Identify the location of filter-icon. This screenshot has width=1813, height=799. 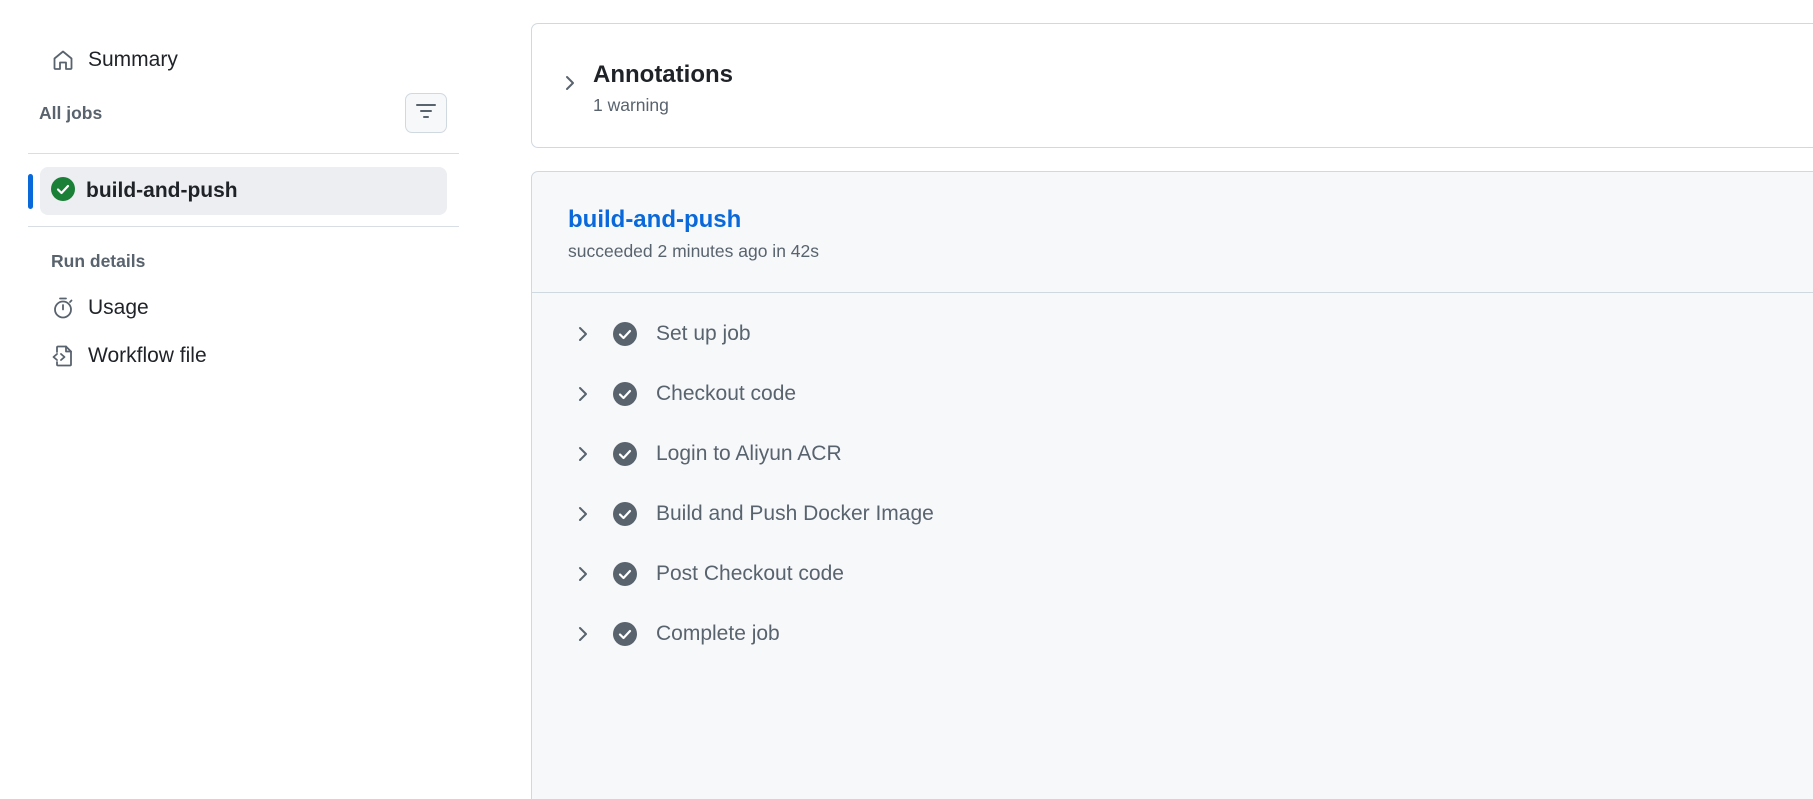
(426, 113).